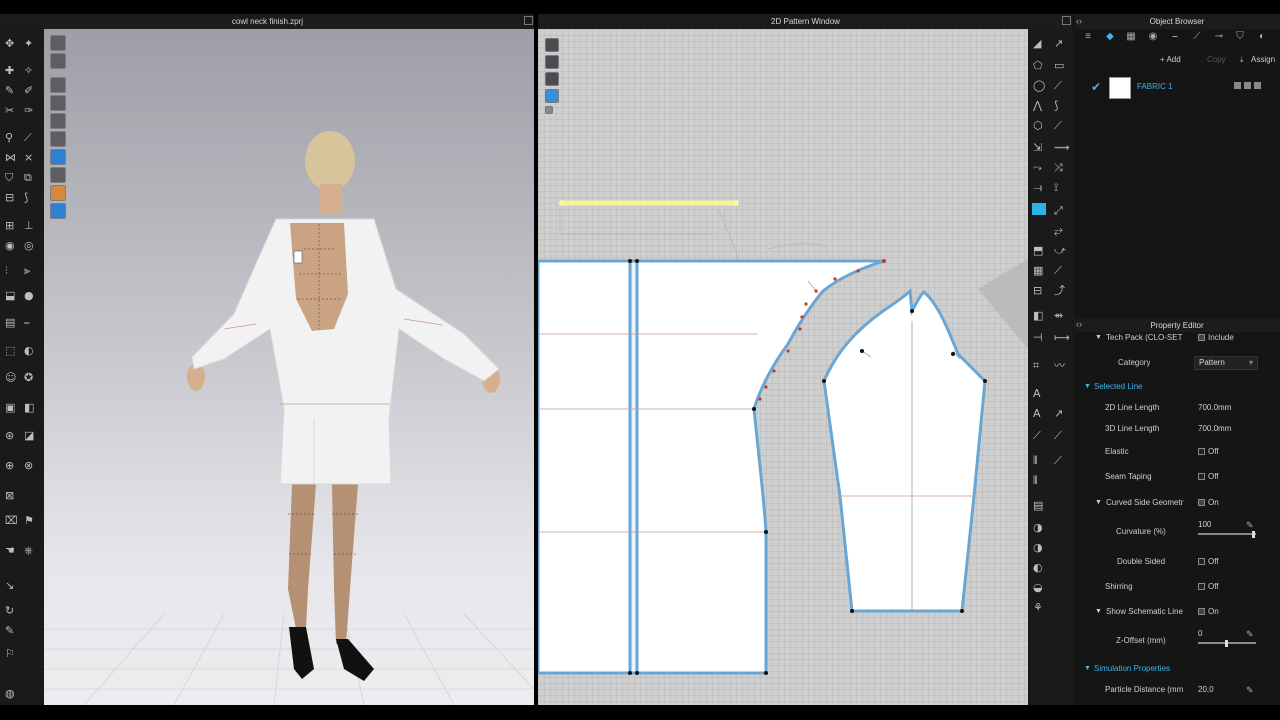 This screenshot has height=720, width=1280. Describe the element at coordinates (1110, 37) in the screenshot. I see `fabric-icon: ◆` at that location.